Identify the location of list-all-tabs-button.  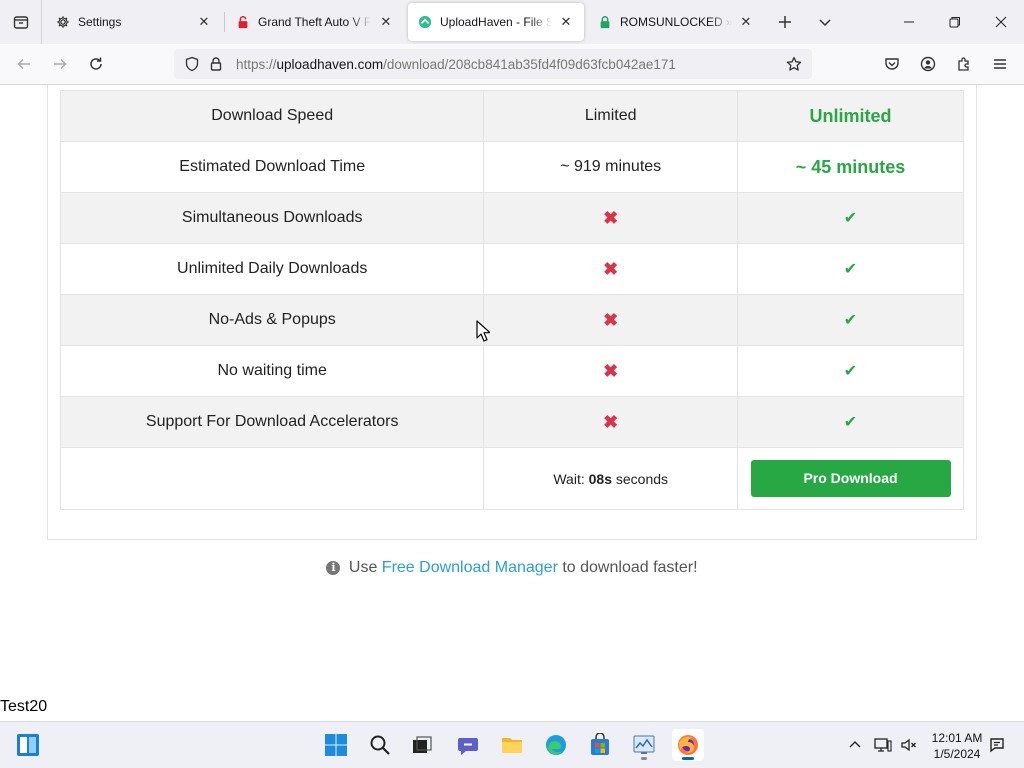
(825, 22).